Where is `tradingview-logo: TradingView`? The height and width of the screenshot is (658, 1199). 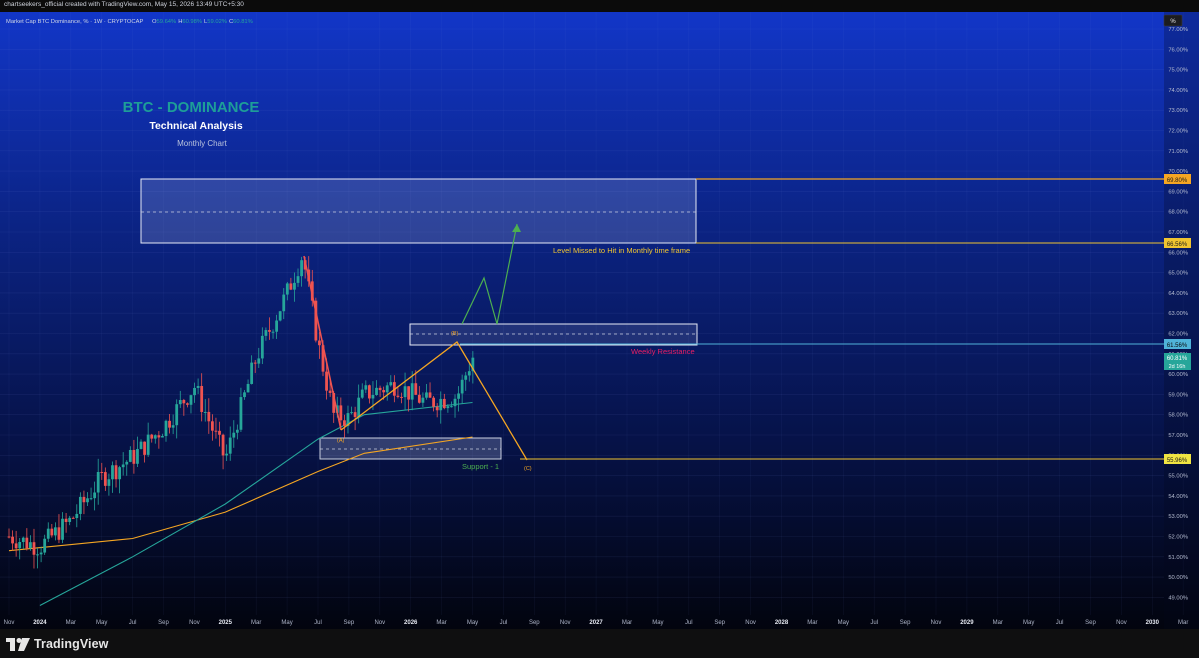
tradingview-logo: TradingView is located at coordinates (57, 644).